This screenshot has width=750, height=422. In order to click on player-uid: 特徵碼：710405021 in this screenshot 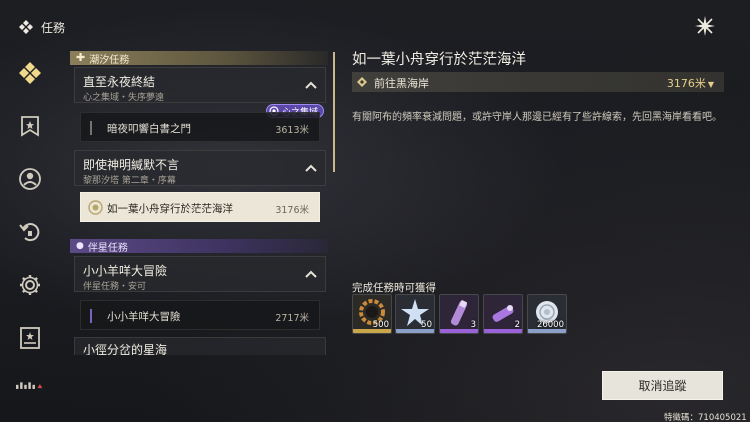, I will do `click(705, 417)`.